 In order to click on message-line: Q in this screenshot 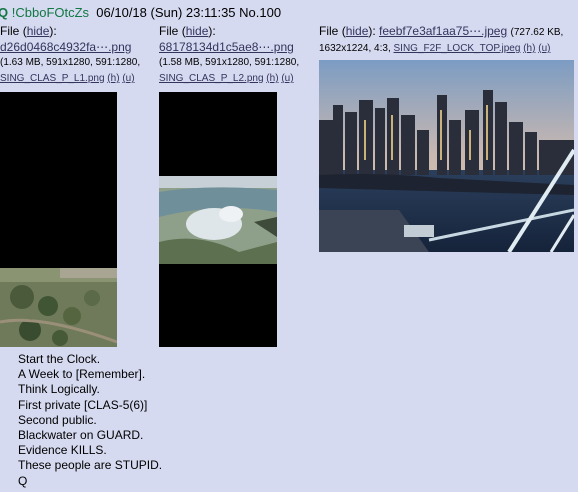, I will do `click(23, 480)`.